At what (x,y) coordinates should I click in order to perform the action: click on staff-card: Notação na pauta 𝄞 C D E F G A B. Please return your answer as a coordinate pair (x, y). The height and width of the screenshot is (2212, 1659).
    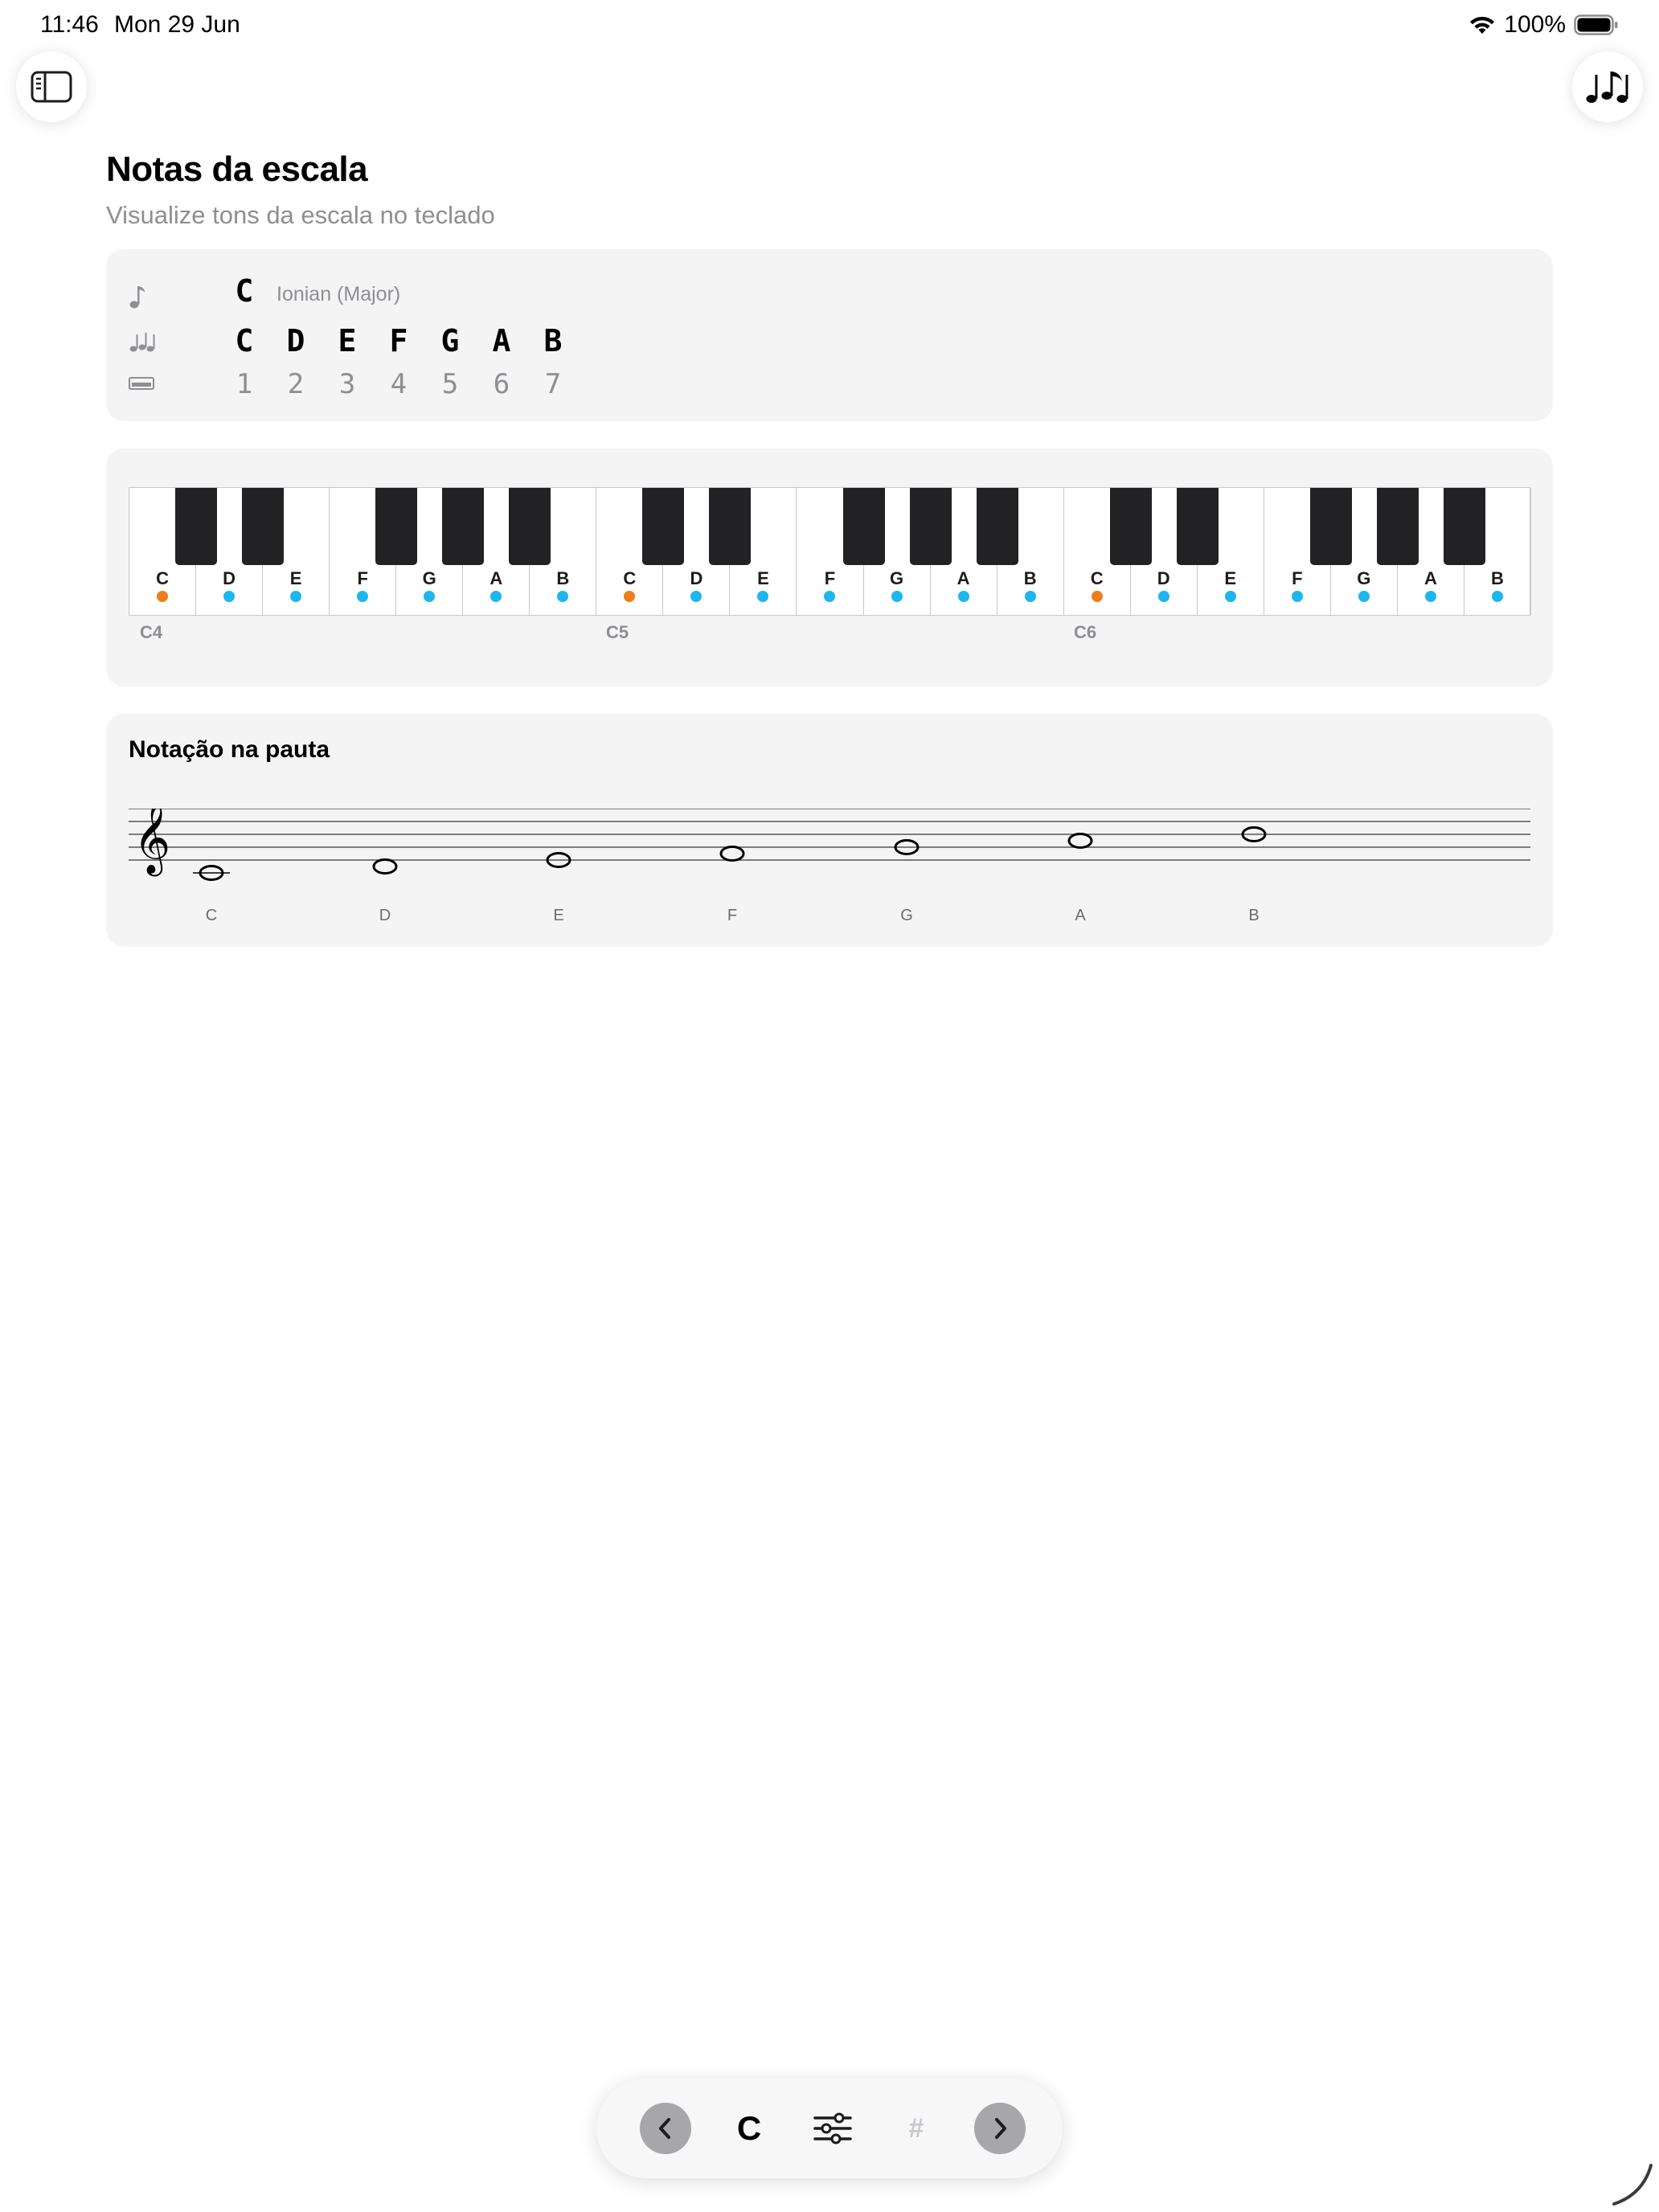
    Looking at the image, I should click on (829, 830).